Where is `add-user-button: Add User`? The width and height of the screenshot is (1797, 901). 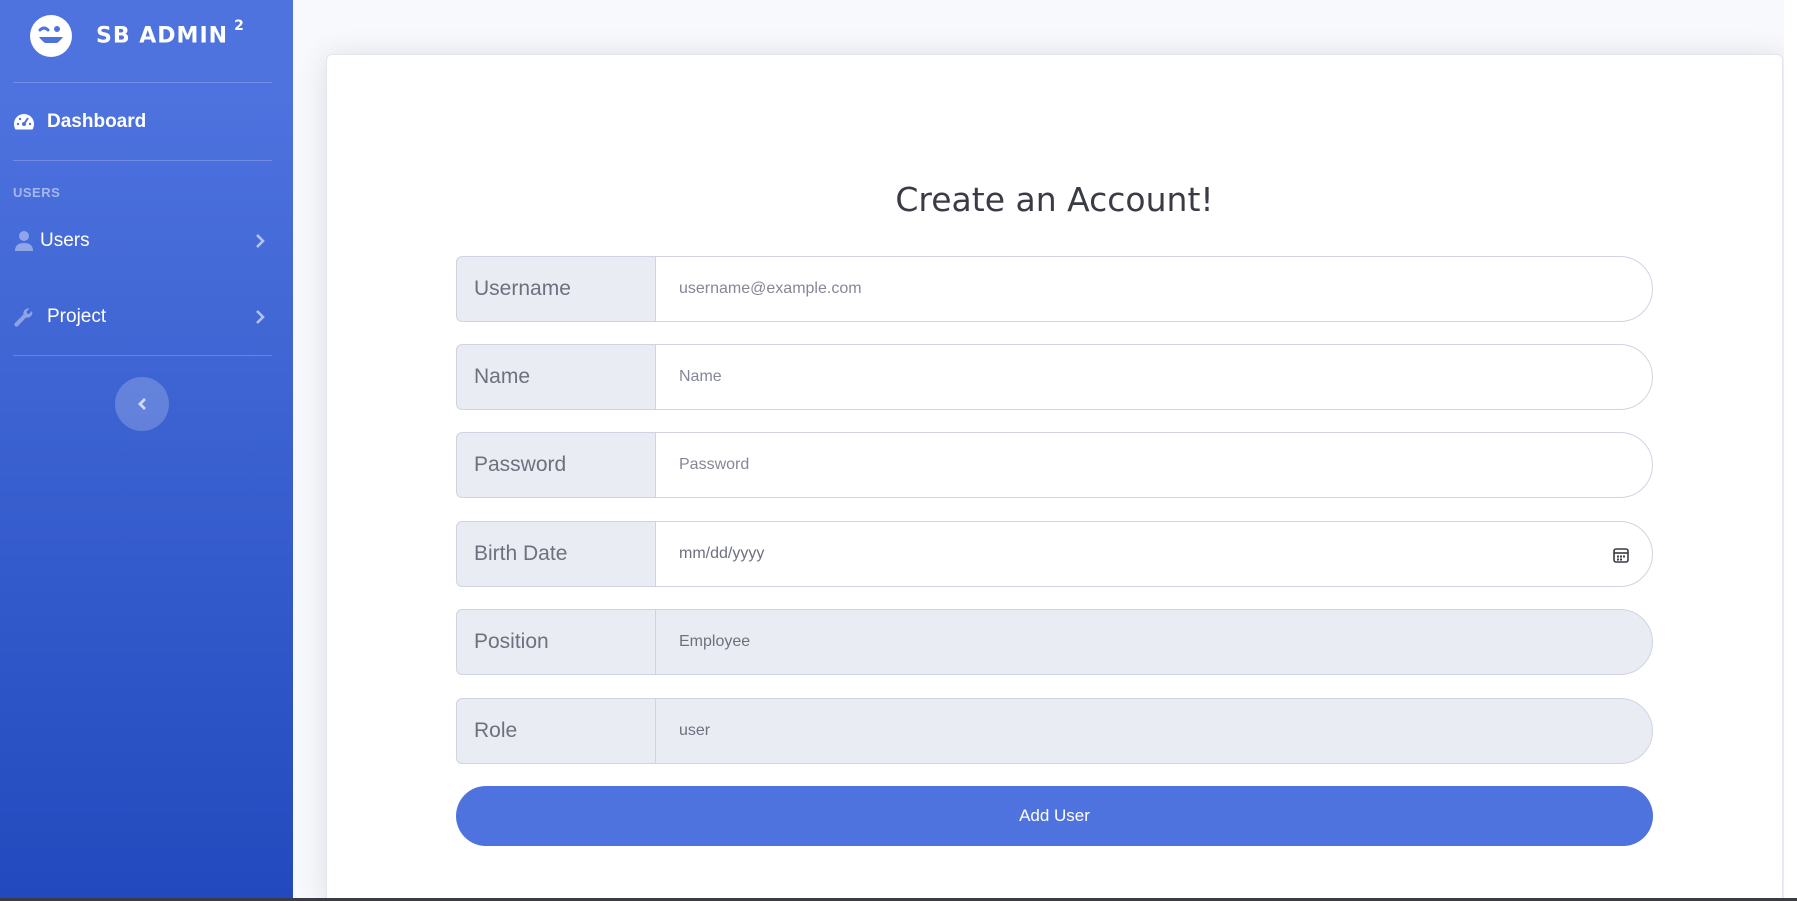
add-user-button: Add User is located at coordinates (1054, 816).